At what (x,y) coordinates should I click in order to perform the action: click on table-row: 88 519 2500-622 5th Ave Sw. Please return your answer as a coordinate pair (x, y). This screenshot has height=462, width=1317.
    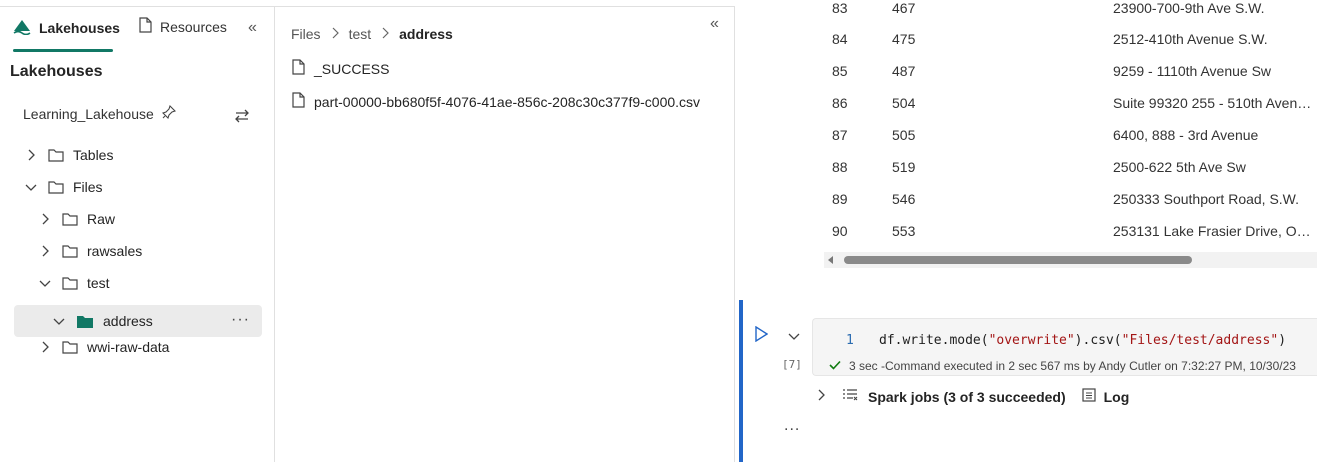
    Looking at the image, I should click on (1026, 167).